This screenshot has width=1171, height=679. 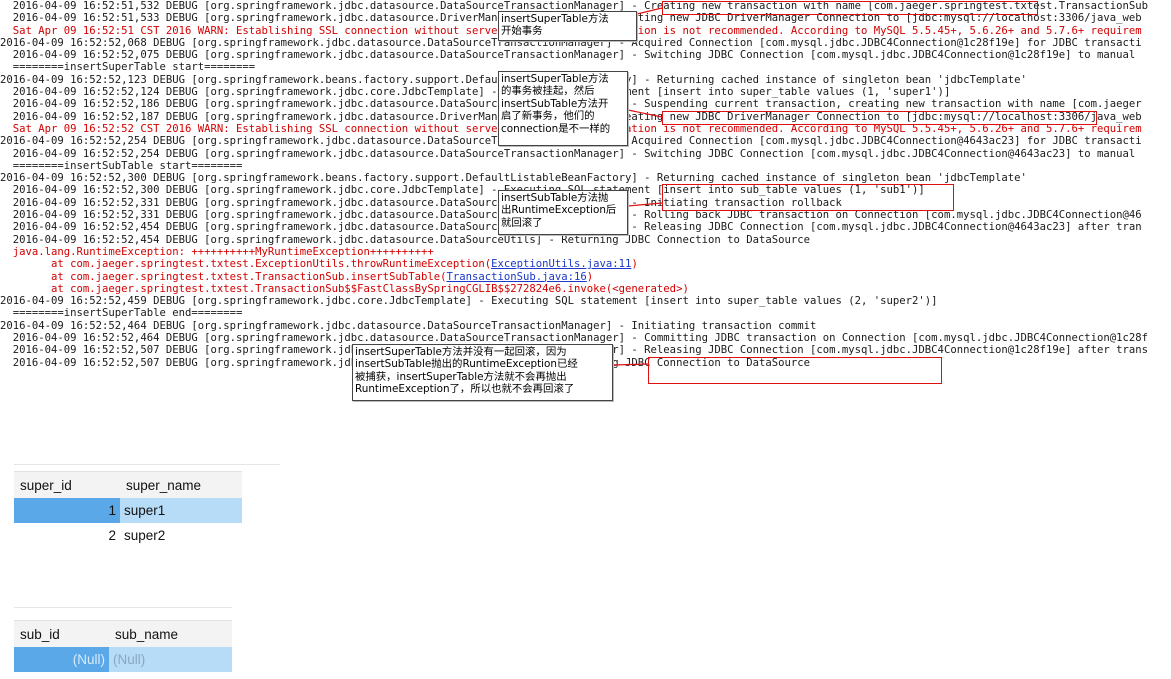 What do you see at coordinates (465, 389) in the screenshot?
I see `callout-text: RuntimeException了，所以也就不会再回滚了` at bounding box center [465, 389].